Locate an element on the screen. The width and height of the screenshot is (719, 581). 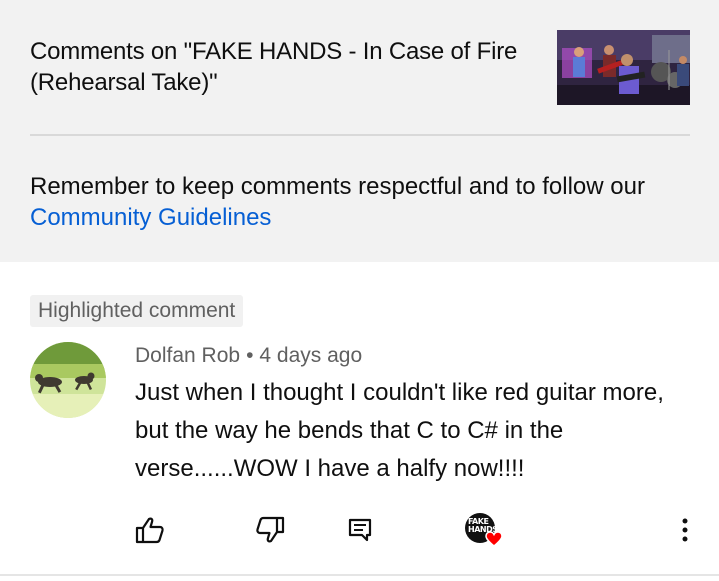
comment-author: Dolfan Rob is located at coordinates (187, 355).